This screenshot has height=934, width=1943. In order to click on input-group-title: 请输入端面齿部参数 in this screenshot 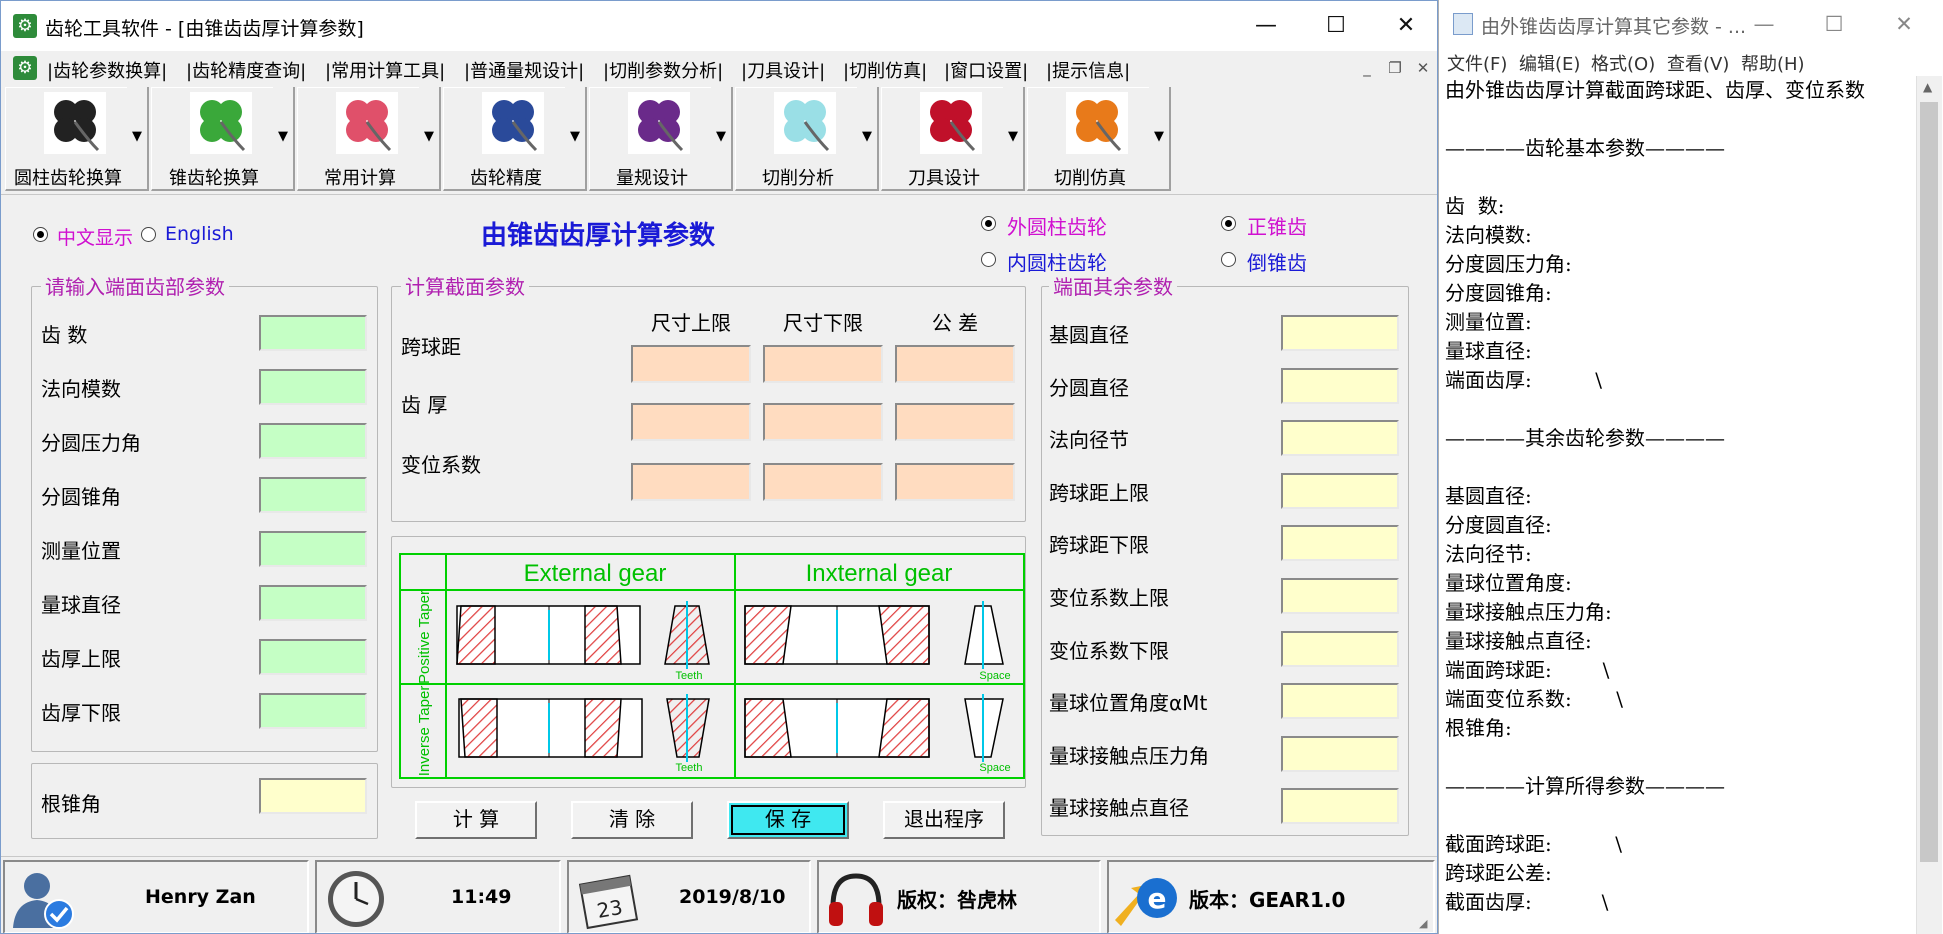, I will do `click(135, 285)`.